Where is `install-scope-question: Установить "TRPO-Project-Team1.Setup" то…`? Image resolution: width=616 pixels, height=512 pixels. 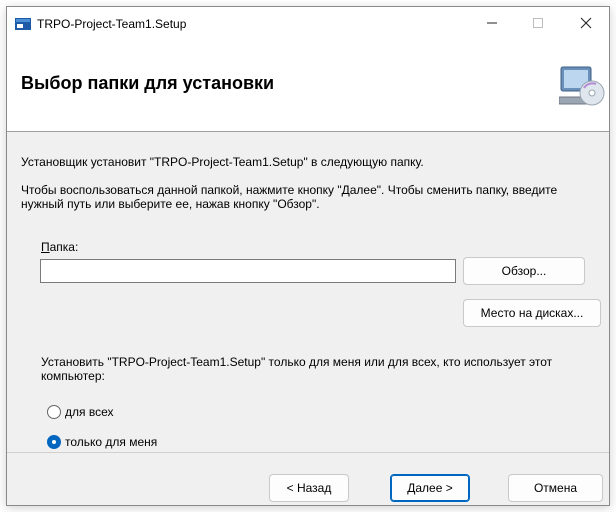 install-scope-question: Установить "TRPO-Project-Team1.Setup" то… is located at coordinates (297, 369).